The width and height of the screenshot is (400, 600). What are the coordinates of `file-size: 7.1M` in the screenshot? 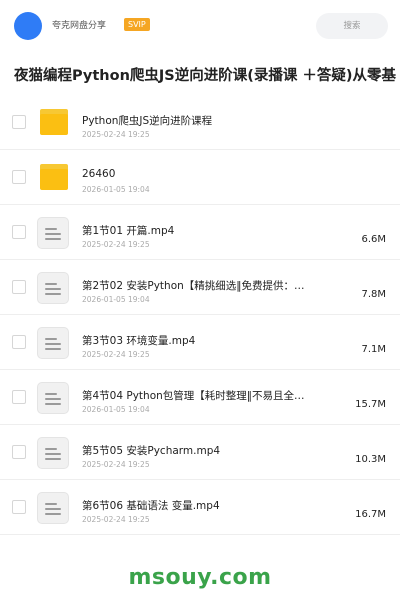 It's located at (373, 349).